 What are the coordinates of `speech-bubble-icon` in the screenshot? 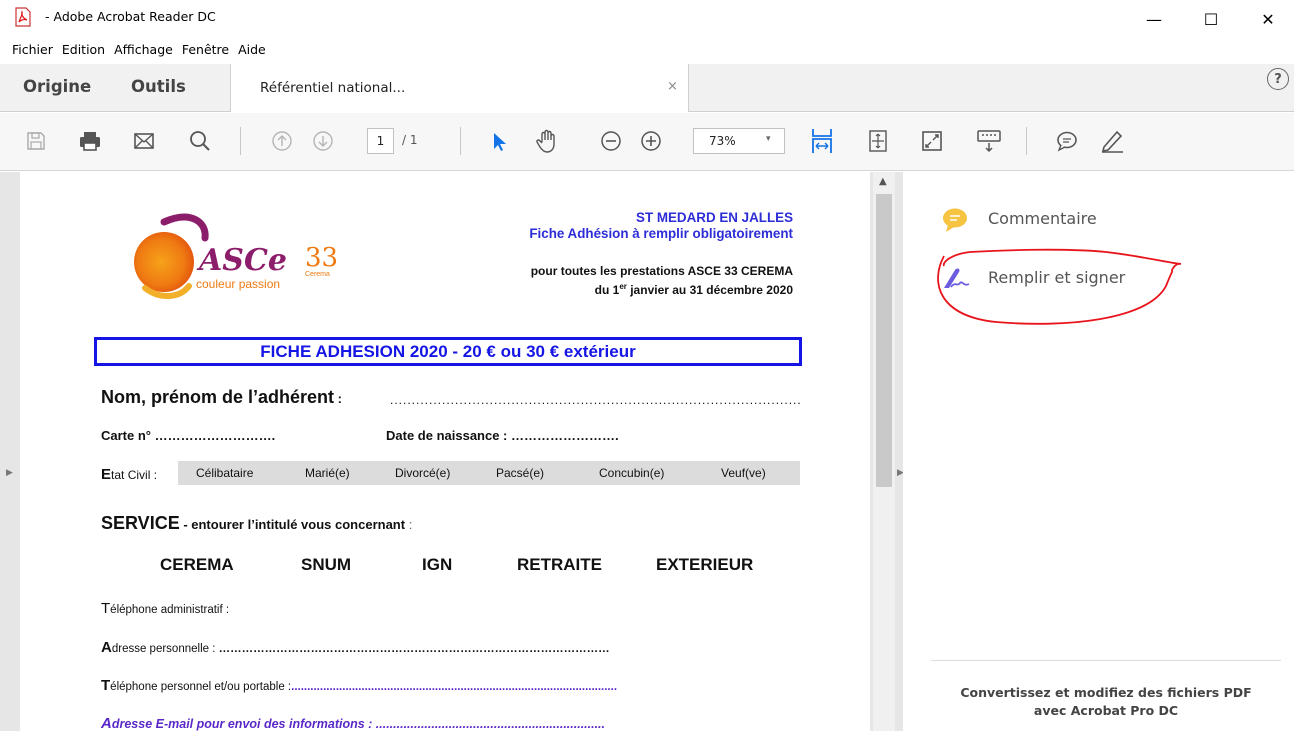 It's located at (1067, 141).